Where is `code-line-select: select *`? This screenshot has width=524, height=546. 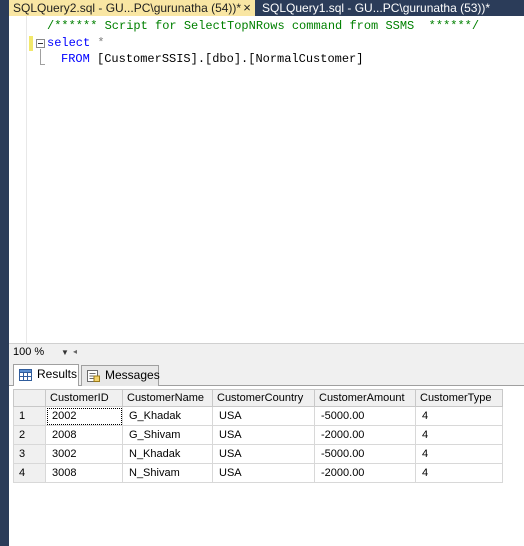
code-line-select: select * is located at coordinates (76, 43).